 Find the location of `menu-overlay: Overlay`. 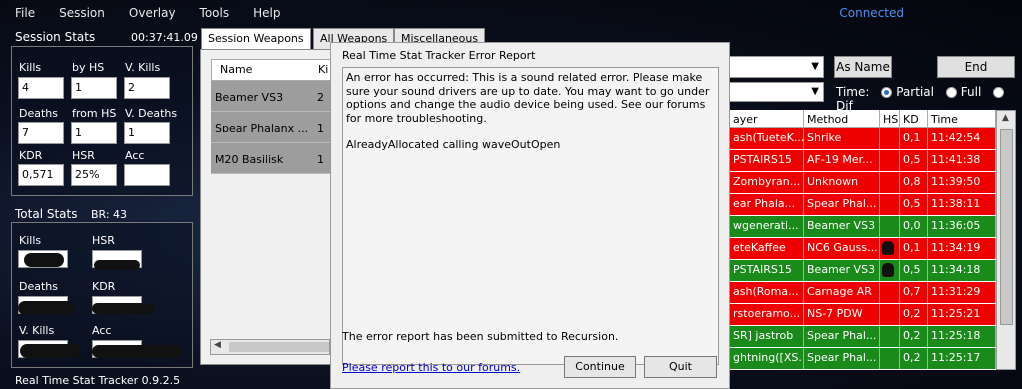

menu-overlay: Overlay is located at coordinates (152, 13).